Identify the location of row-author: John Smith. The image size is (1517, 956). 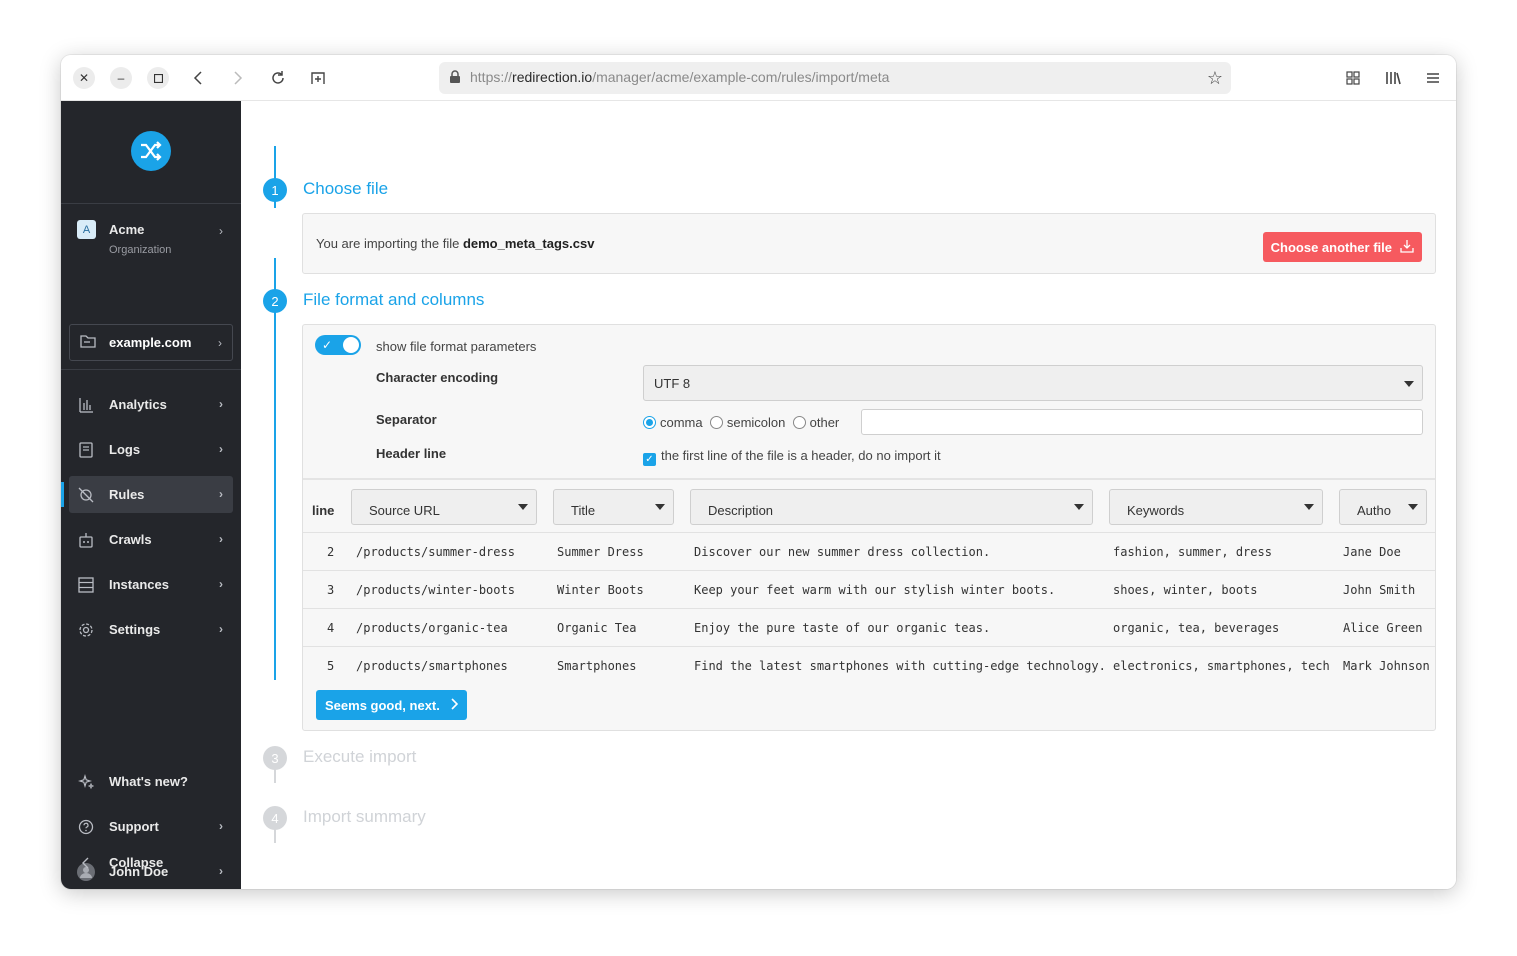
(1379, 590).